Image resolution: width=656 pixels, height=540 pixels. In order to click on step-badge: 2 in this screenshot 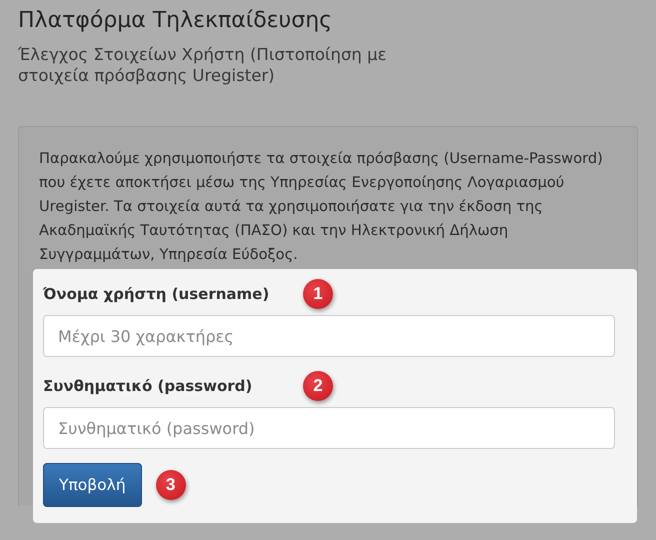, I will do `click(318, 386)`.